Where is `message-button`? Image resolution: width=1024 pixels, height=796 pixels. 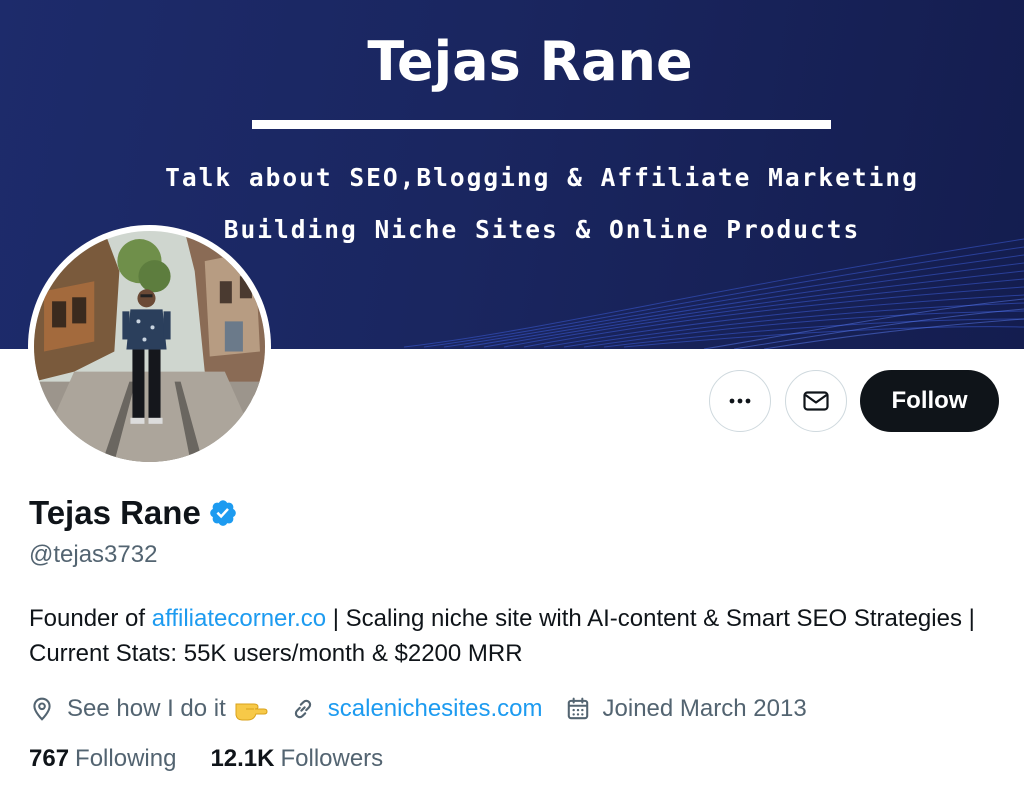 message-button is located at coordinates (816, 401).